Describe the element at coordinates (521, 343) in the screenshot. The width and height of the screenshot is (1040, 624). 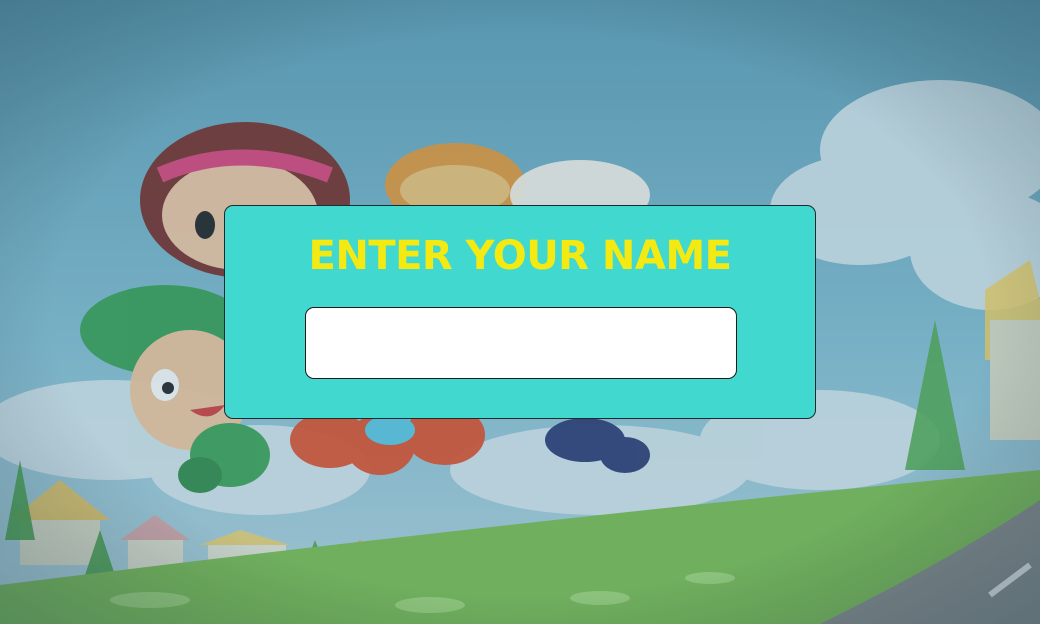
I see `name-input` at that location.